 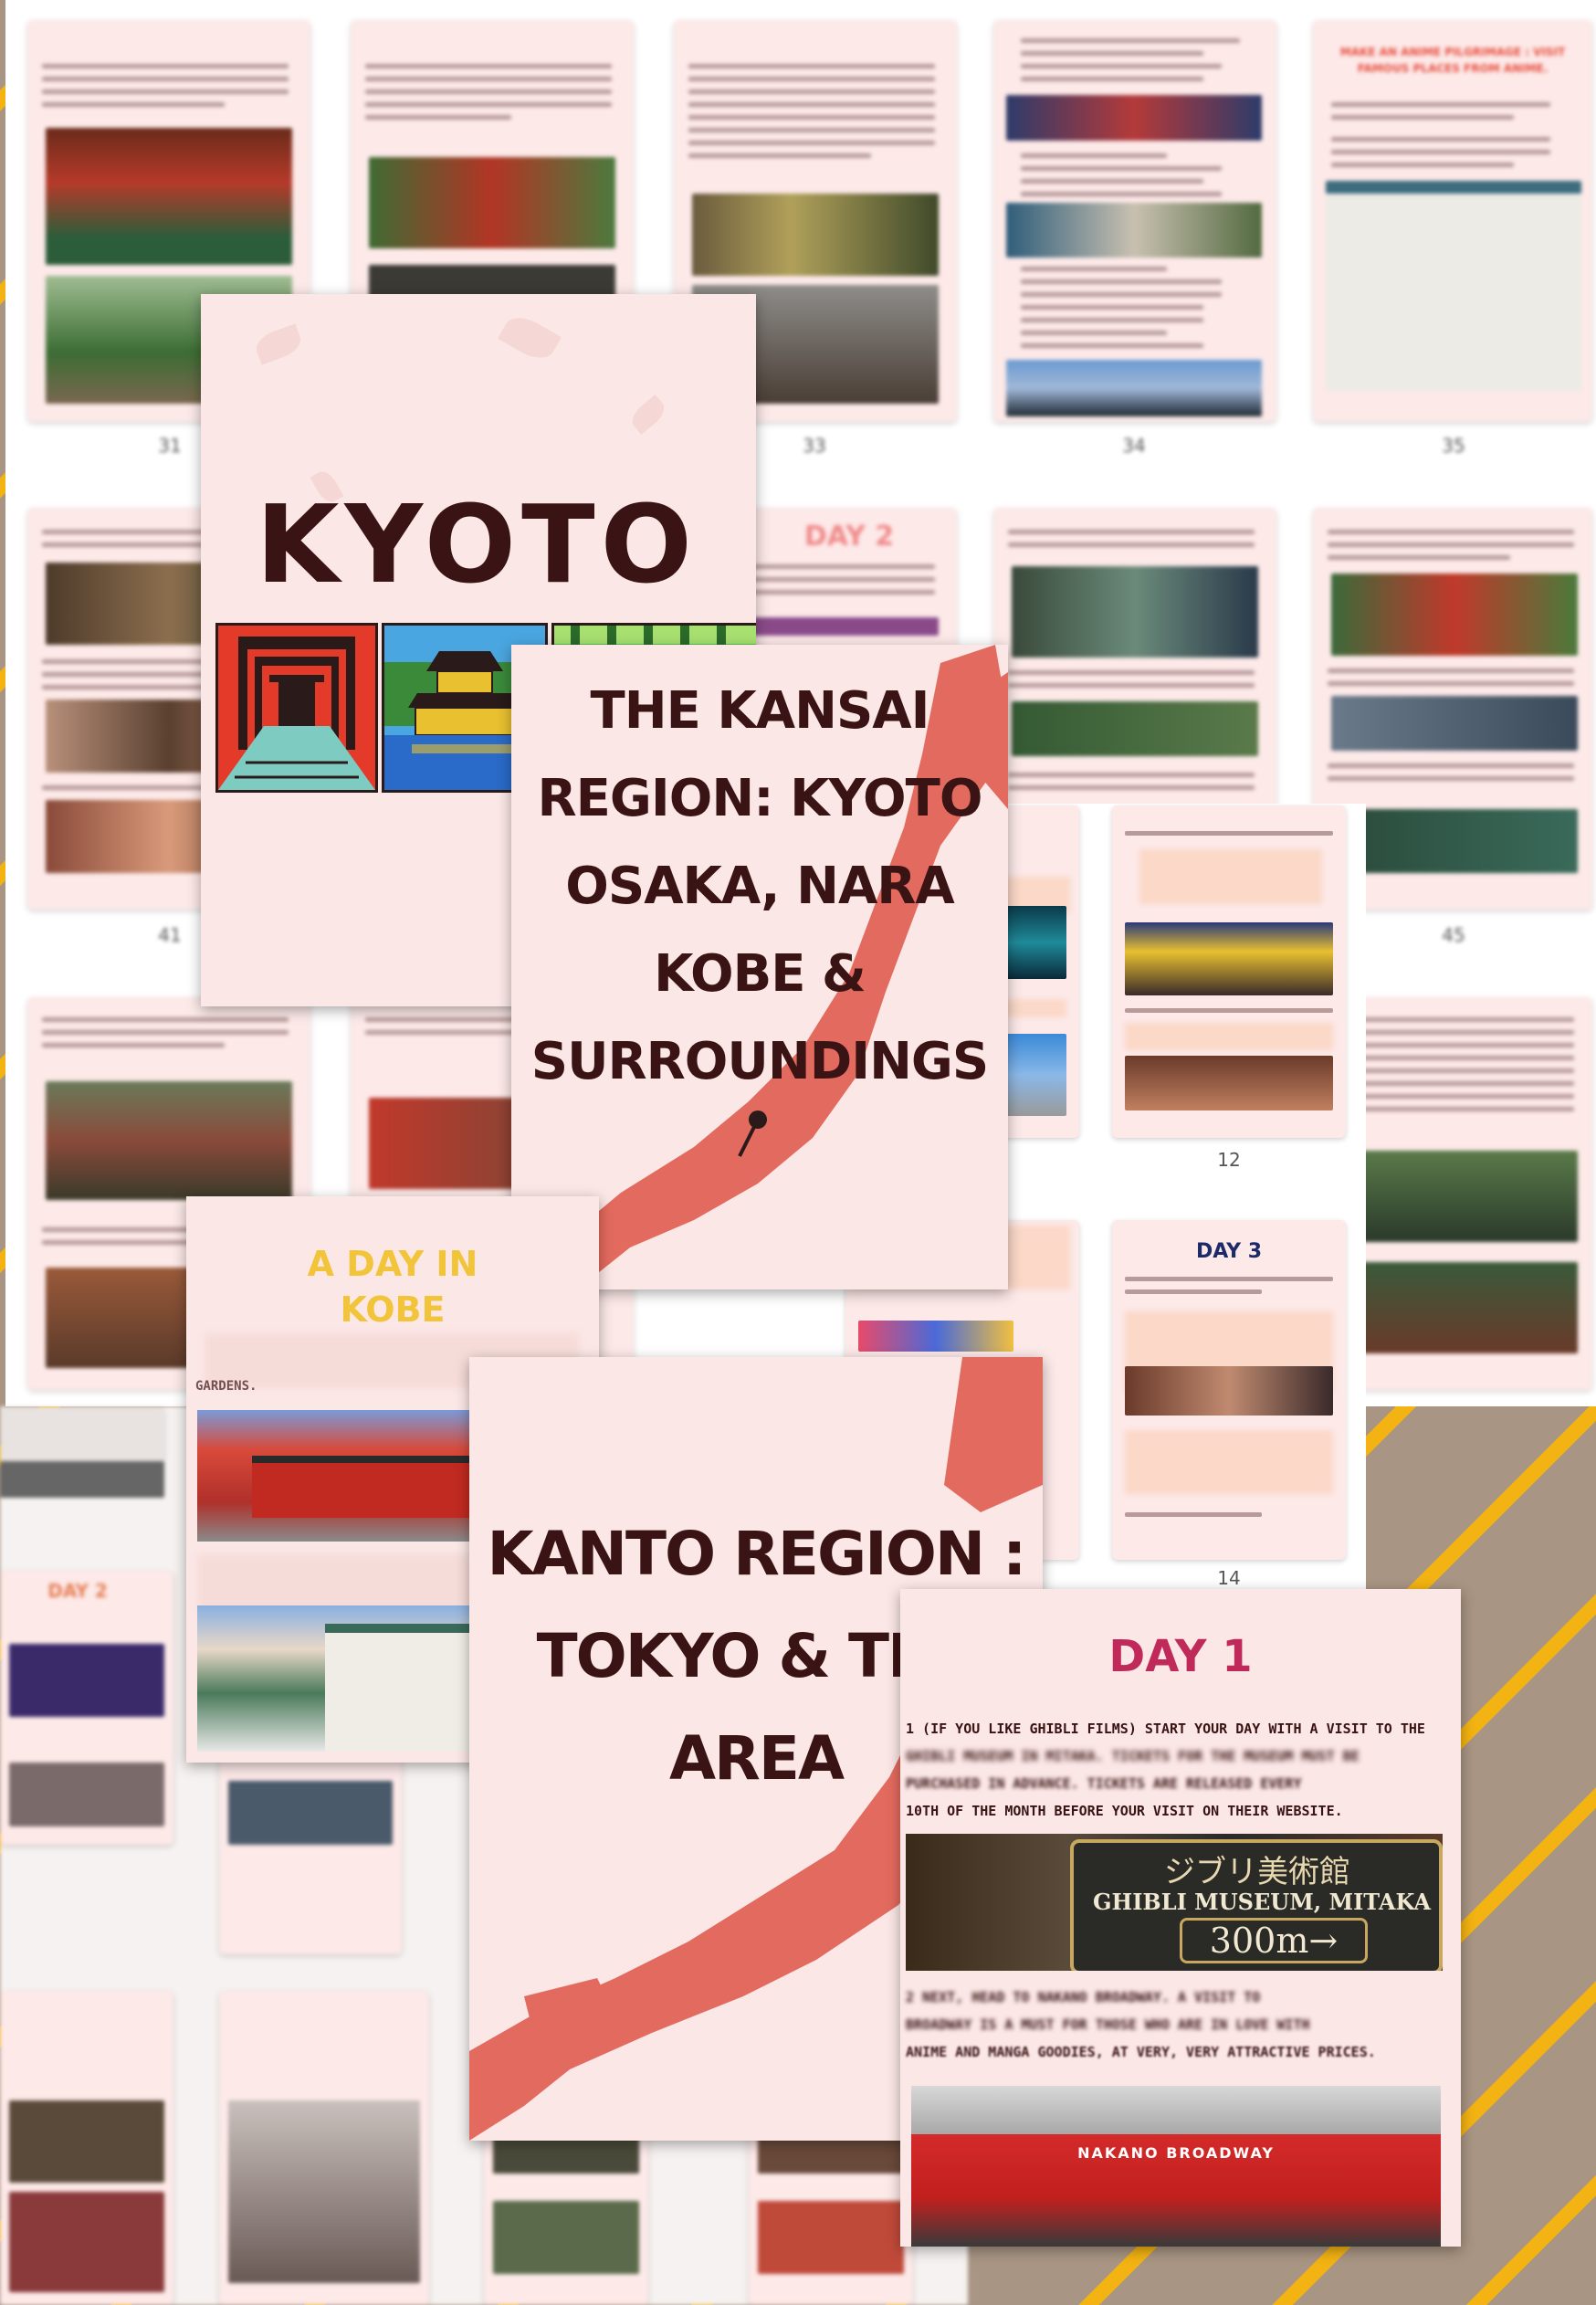 What do you see at coordinates (1229, 1390) in the screenshot?
I see `thumb-page-14: DAY 3` at bounding box center [1229, 1390].